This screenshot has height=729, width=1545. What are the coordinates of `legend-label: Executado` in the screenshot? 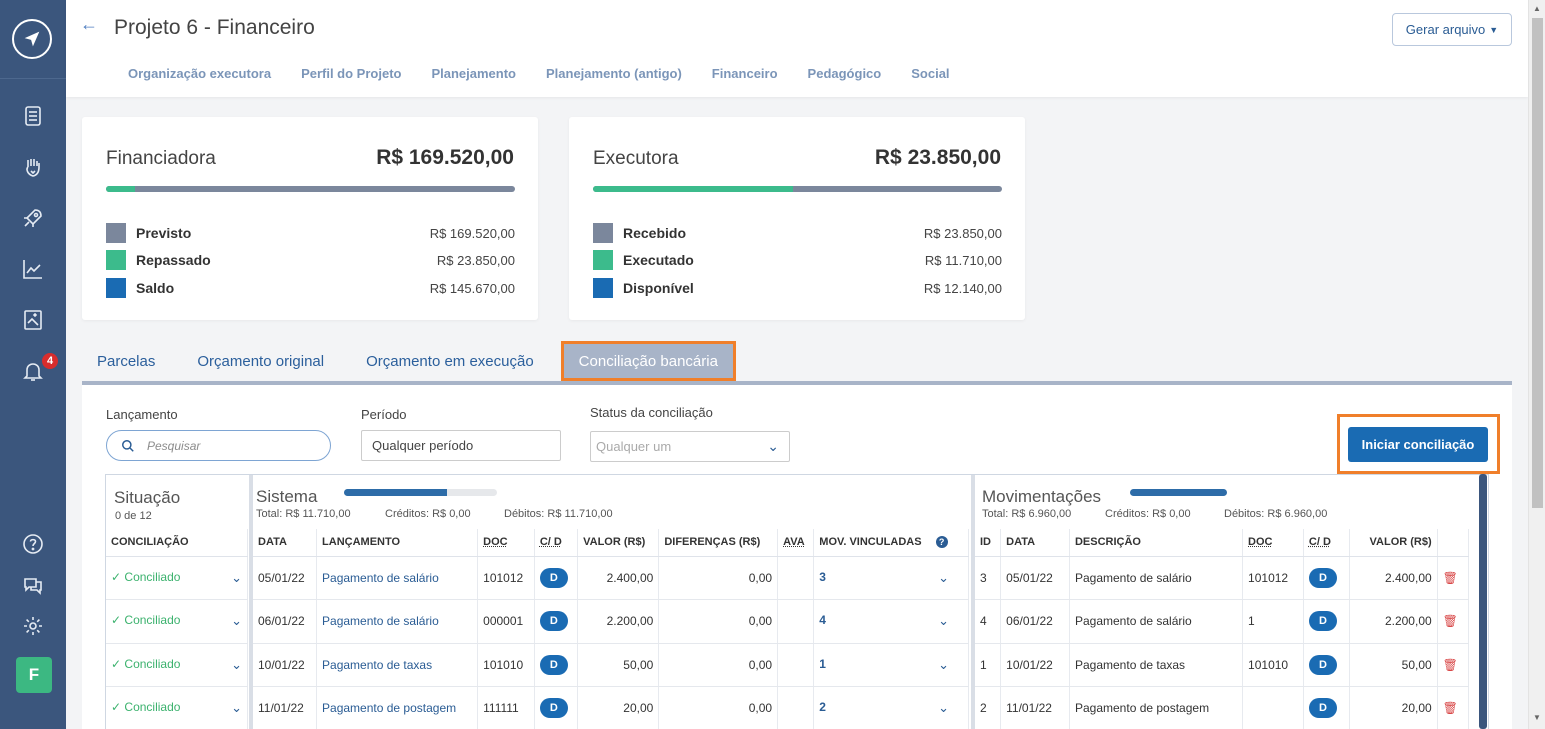 It's located at (658, 260).